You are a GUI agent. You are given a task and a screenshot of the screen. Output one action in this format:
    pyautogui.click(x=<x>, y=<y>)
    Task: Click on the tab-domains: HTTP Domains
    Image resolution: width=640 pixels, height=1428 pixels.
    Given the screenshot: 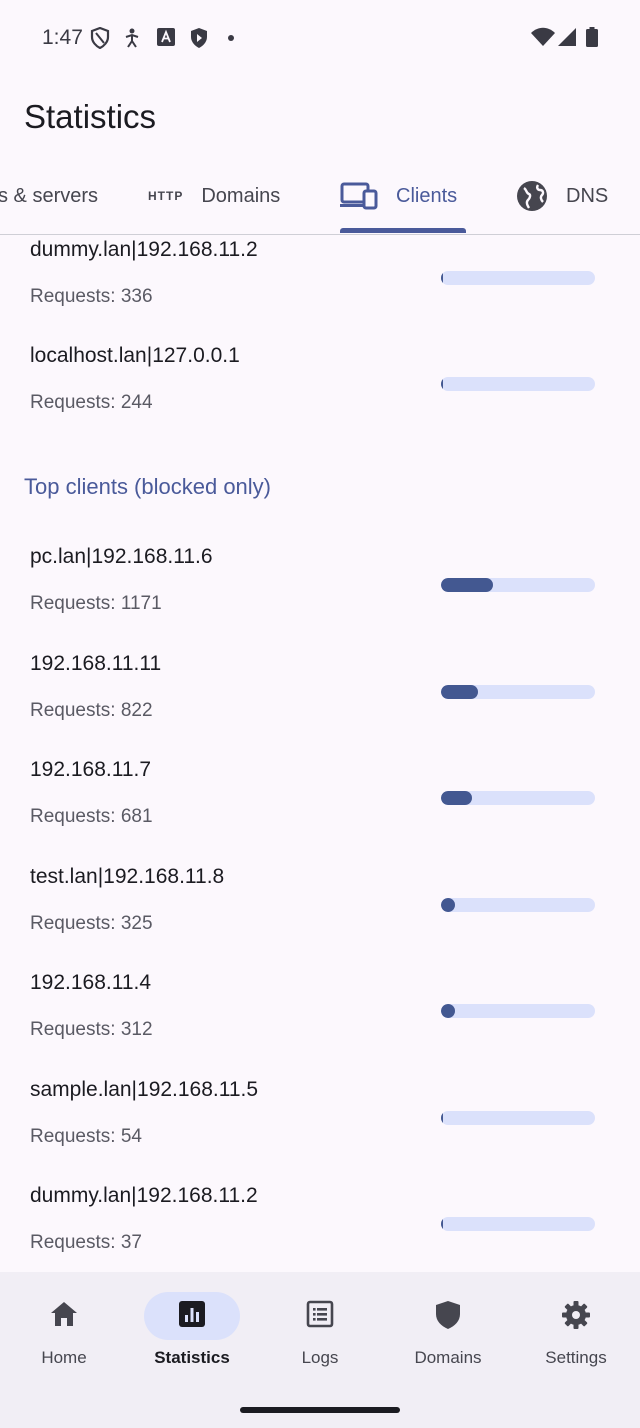 What is the action you would take?
    pyautogui.click(x=214, y=196)
    